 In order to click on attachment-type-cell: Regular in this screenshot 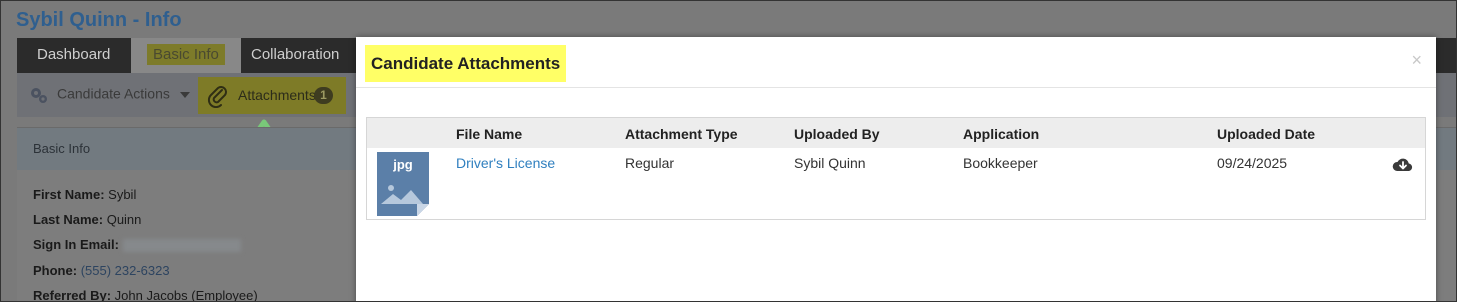, I will do `click(650, 163)`.